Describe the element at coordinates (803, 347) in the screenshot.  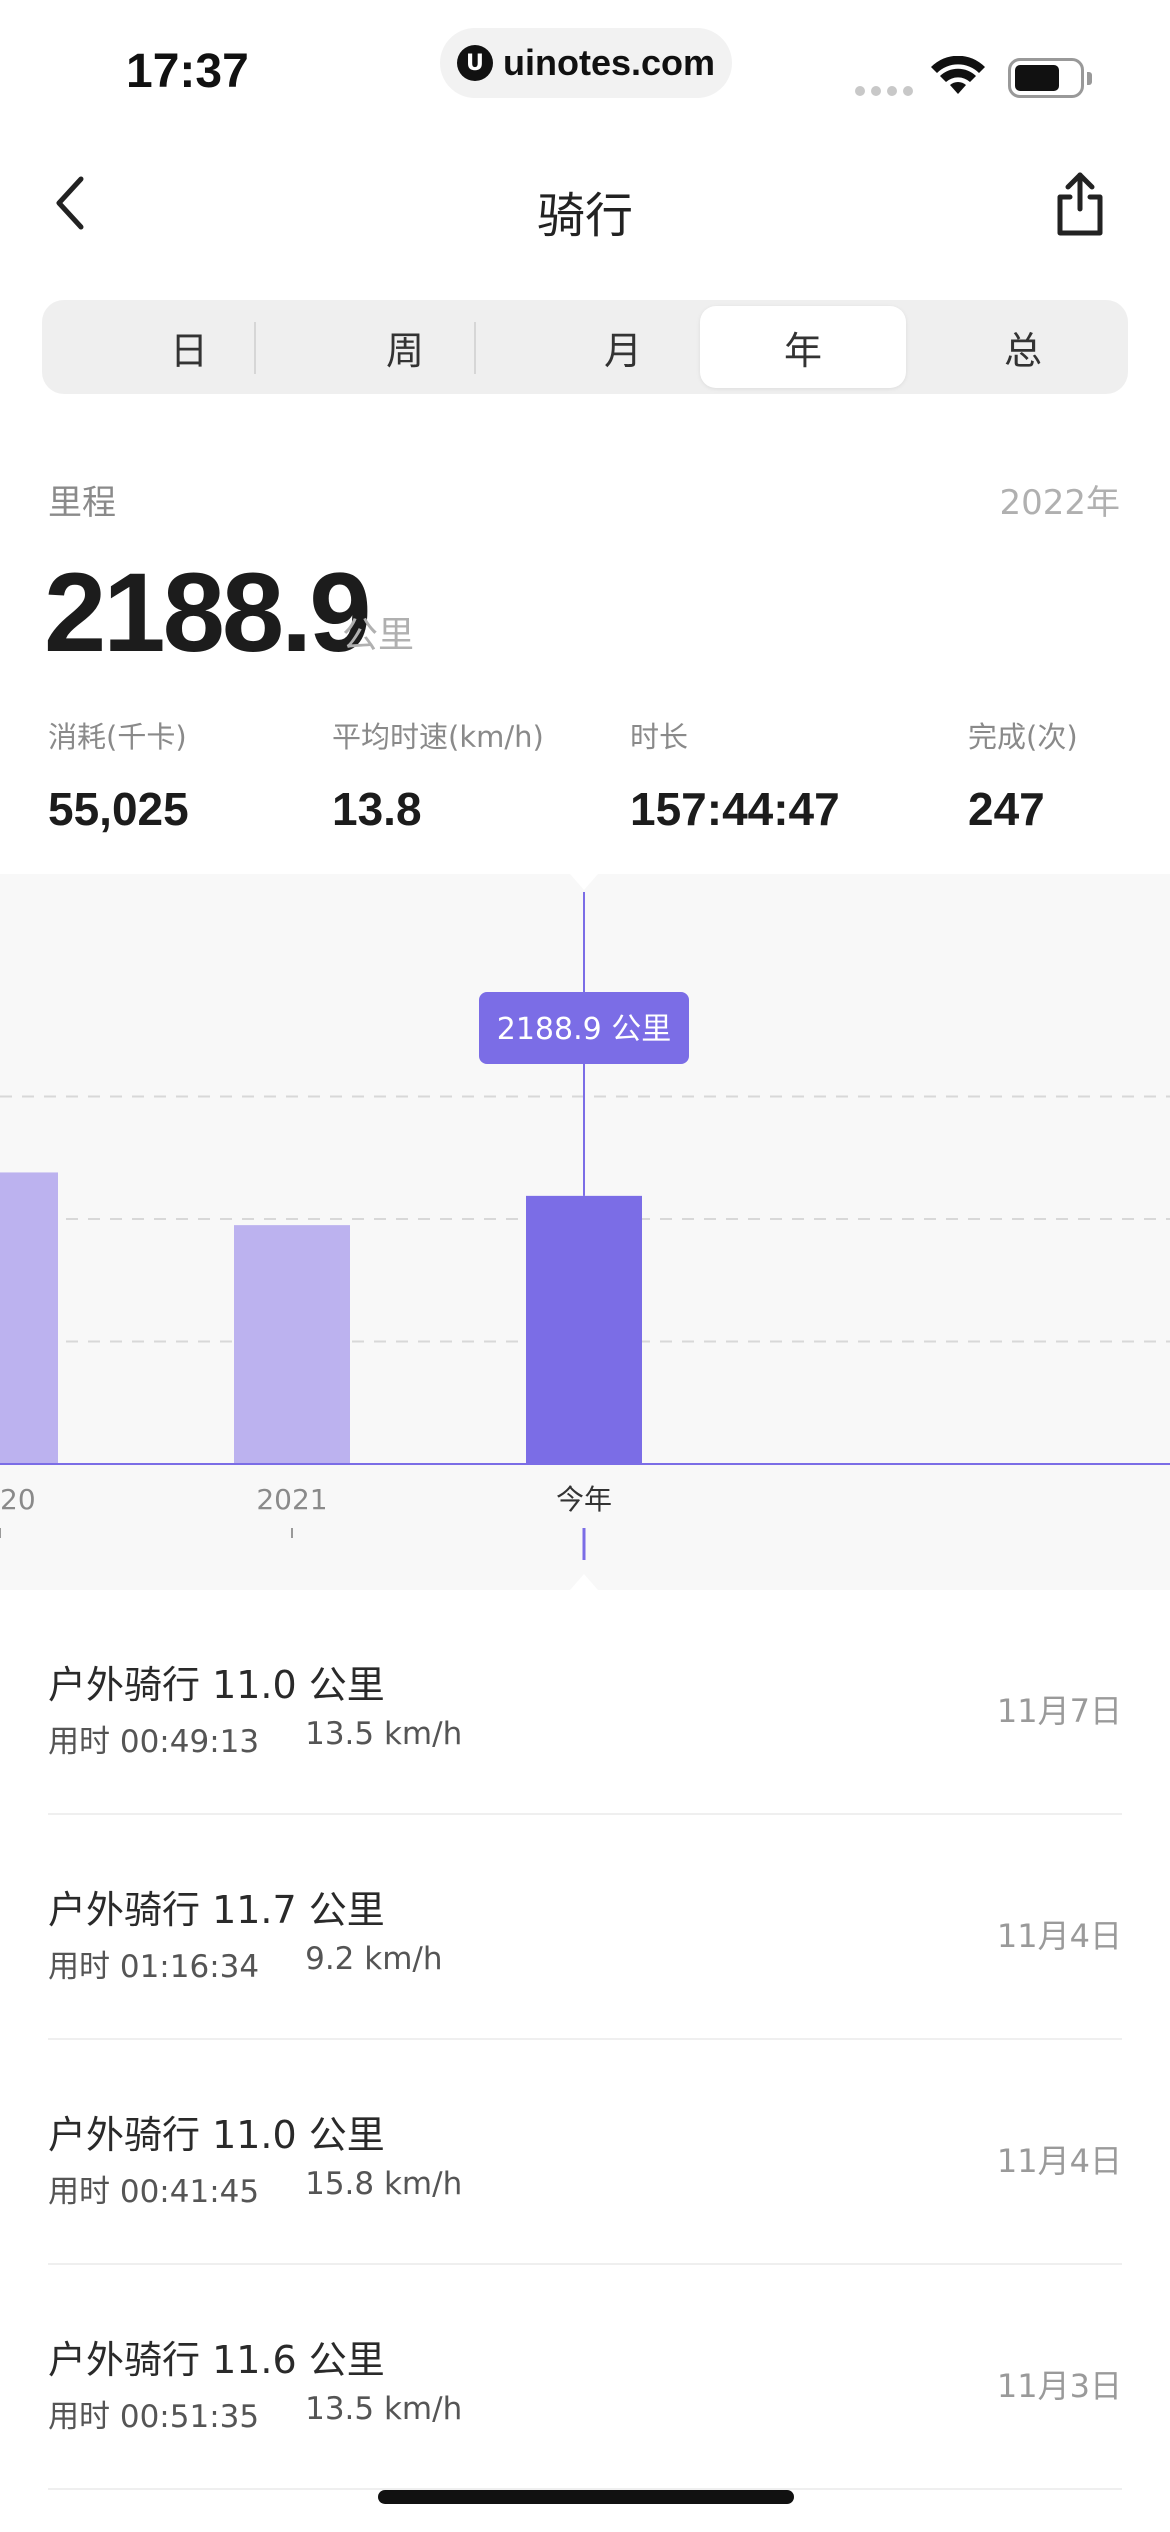
I see `tab-year: 年` at that location.